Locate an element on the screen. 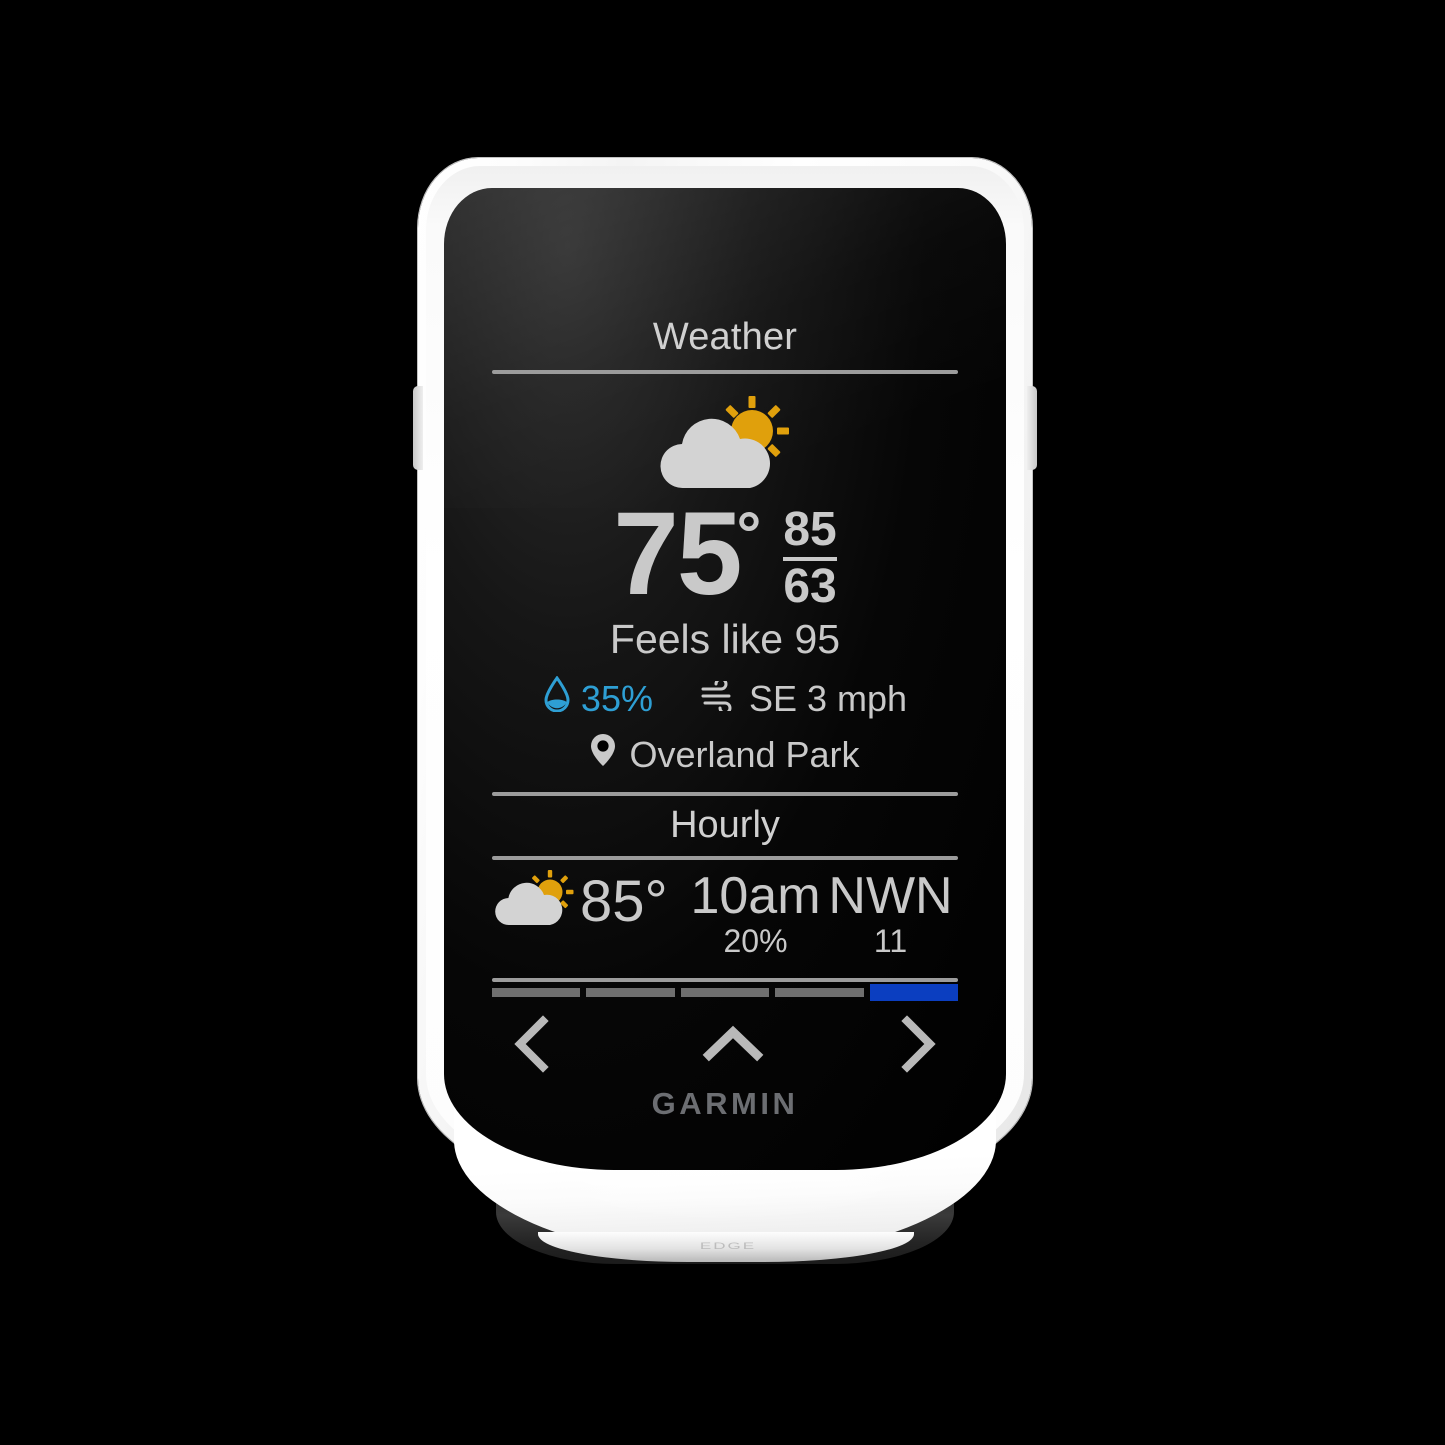 This screenshot has height=1445, width=1445. navigation-bar is located at coordinates (725, 1044).